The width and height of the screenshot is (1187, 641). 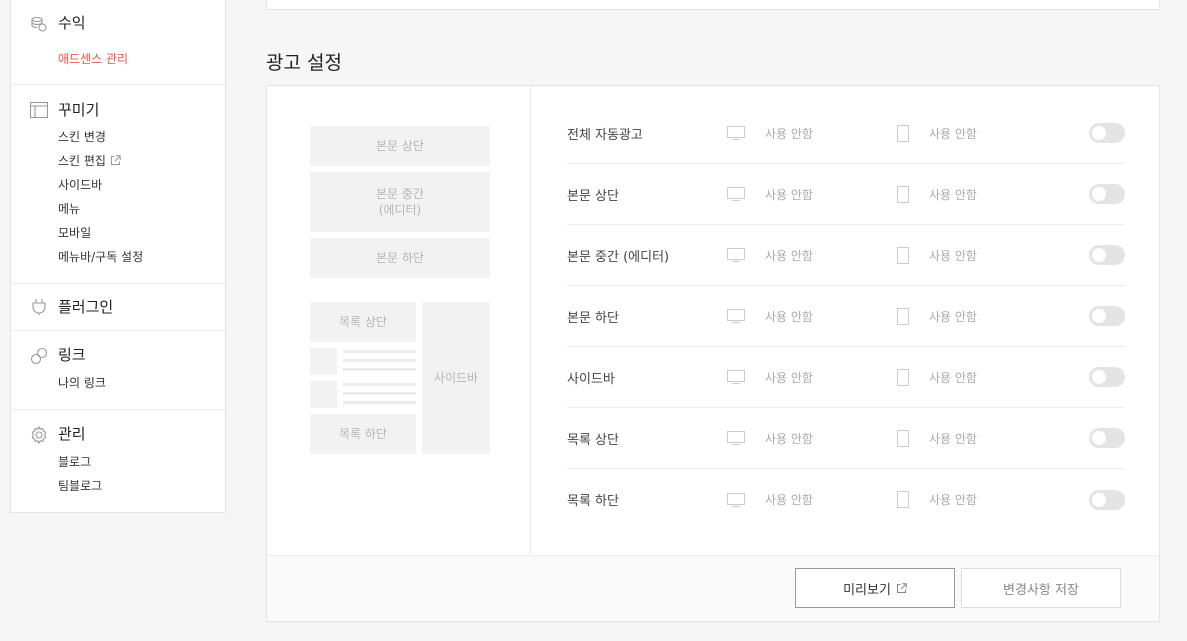 What do you see at coordinates (72, 354) in the screenshot?
I see `sidebar-section-link: 링크` at bounding box center [72, 354].